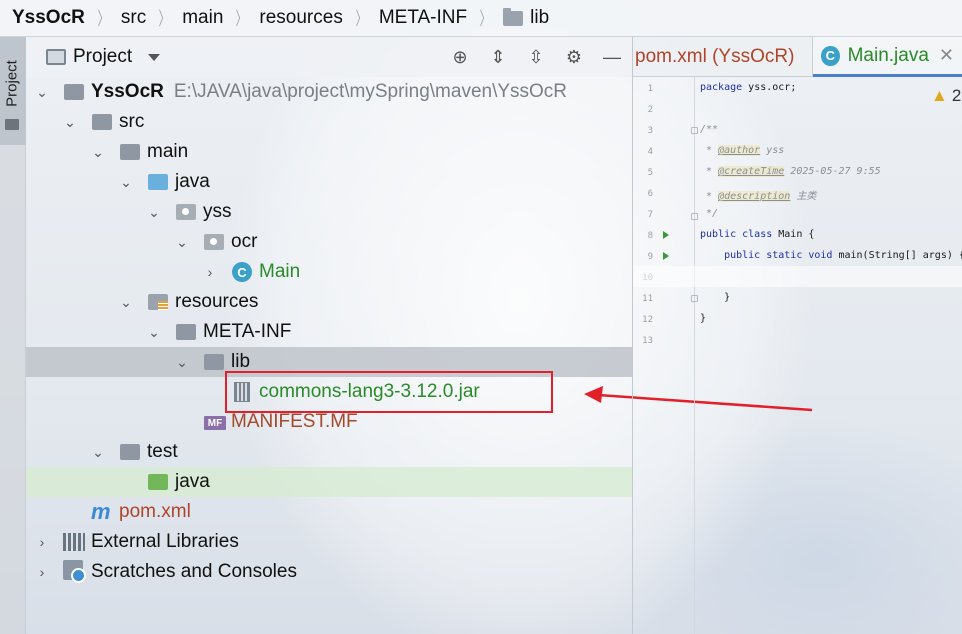 This screenshot has height=634, width=962. Describe the element at coordinates (13, 91) in the screenshot. I see `project-tool-tab: Project` at that location.